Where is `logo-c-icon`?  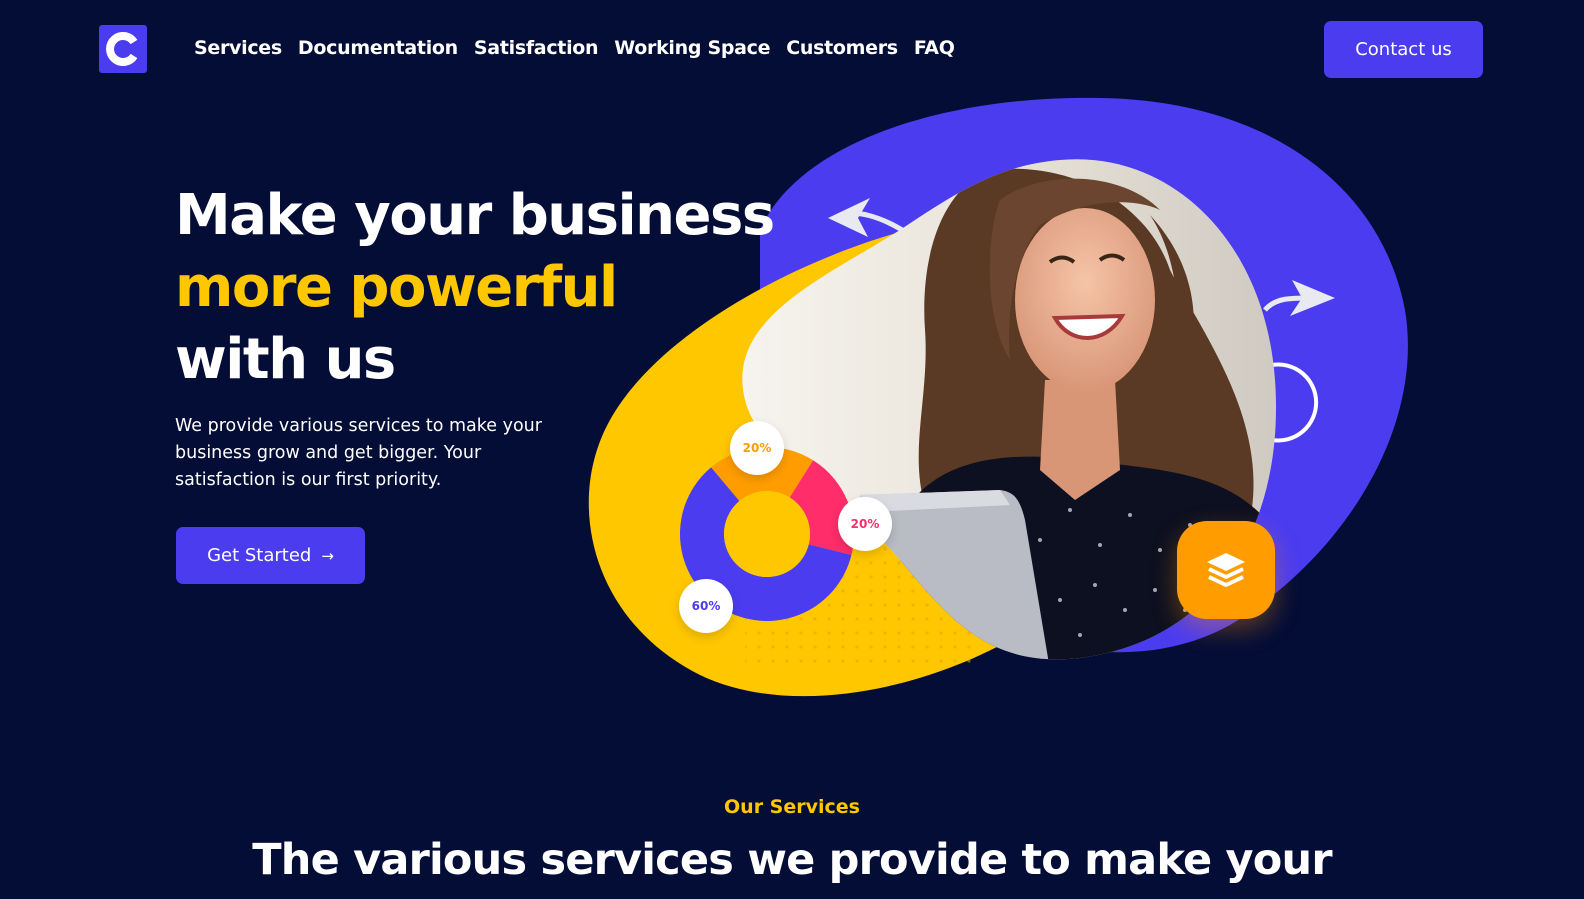 logo-c-icon is located at coordinates (122, 49).